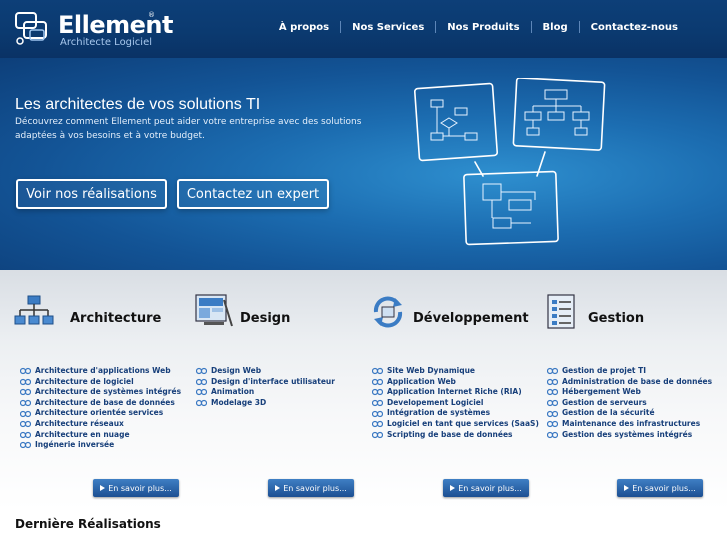 The image size is (727, 545). I want to click on list-item-label: Design d'interface utilisateur, so click(273, 381).